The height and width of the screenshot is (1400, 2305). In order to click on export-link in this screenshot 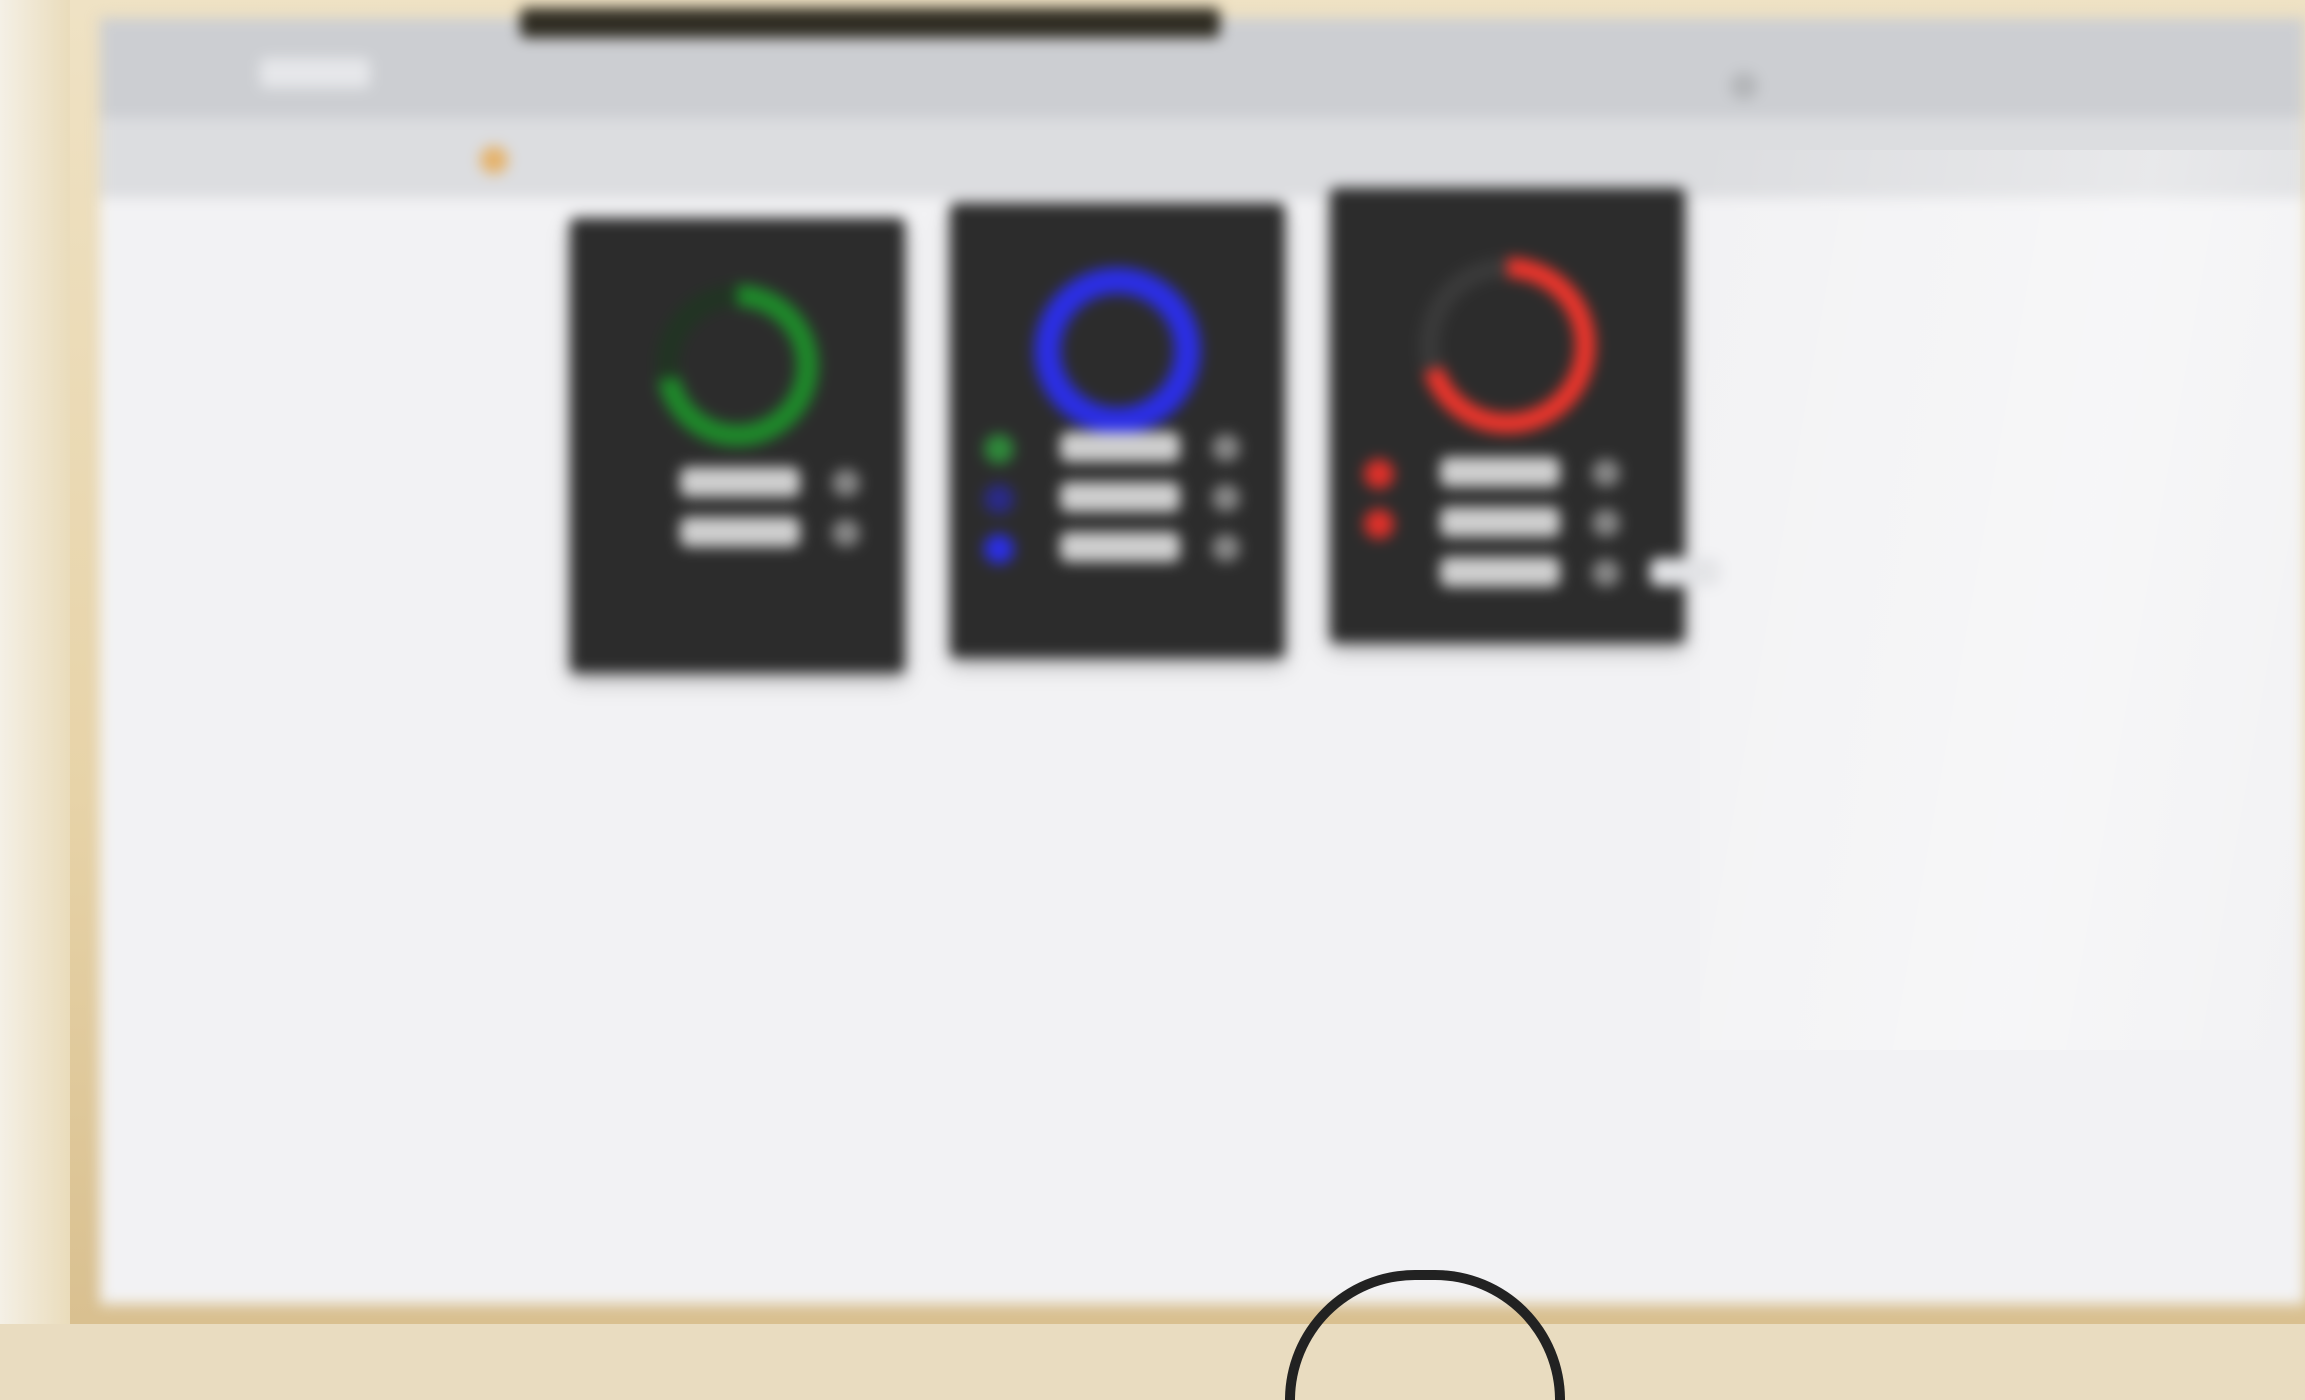, I will do `click(1685, 572)`.